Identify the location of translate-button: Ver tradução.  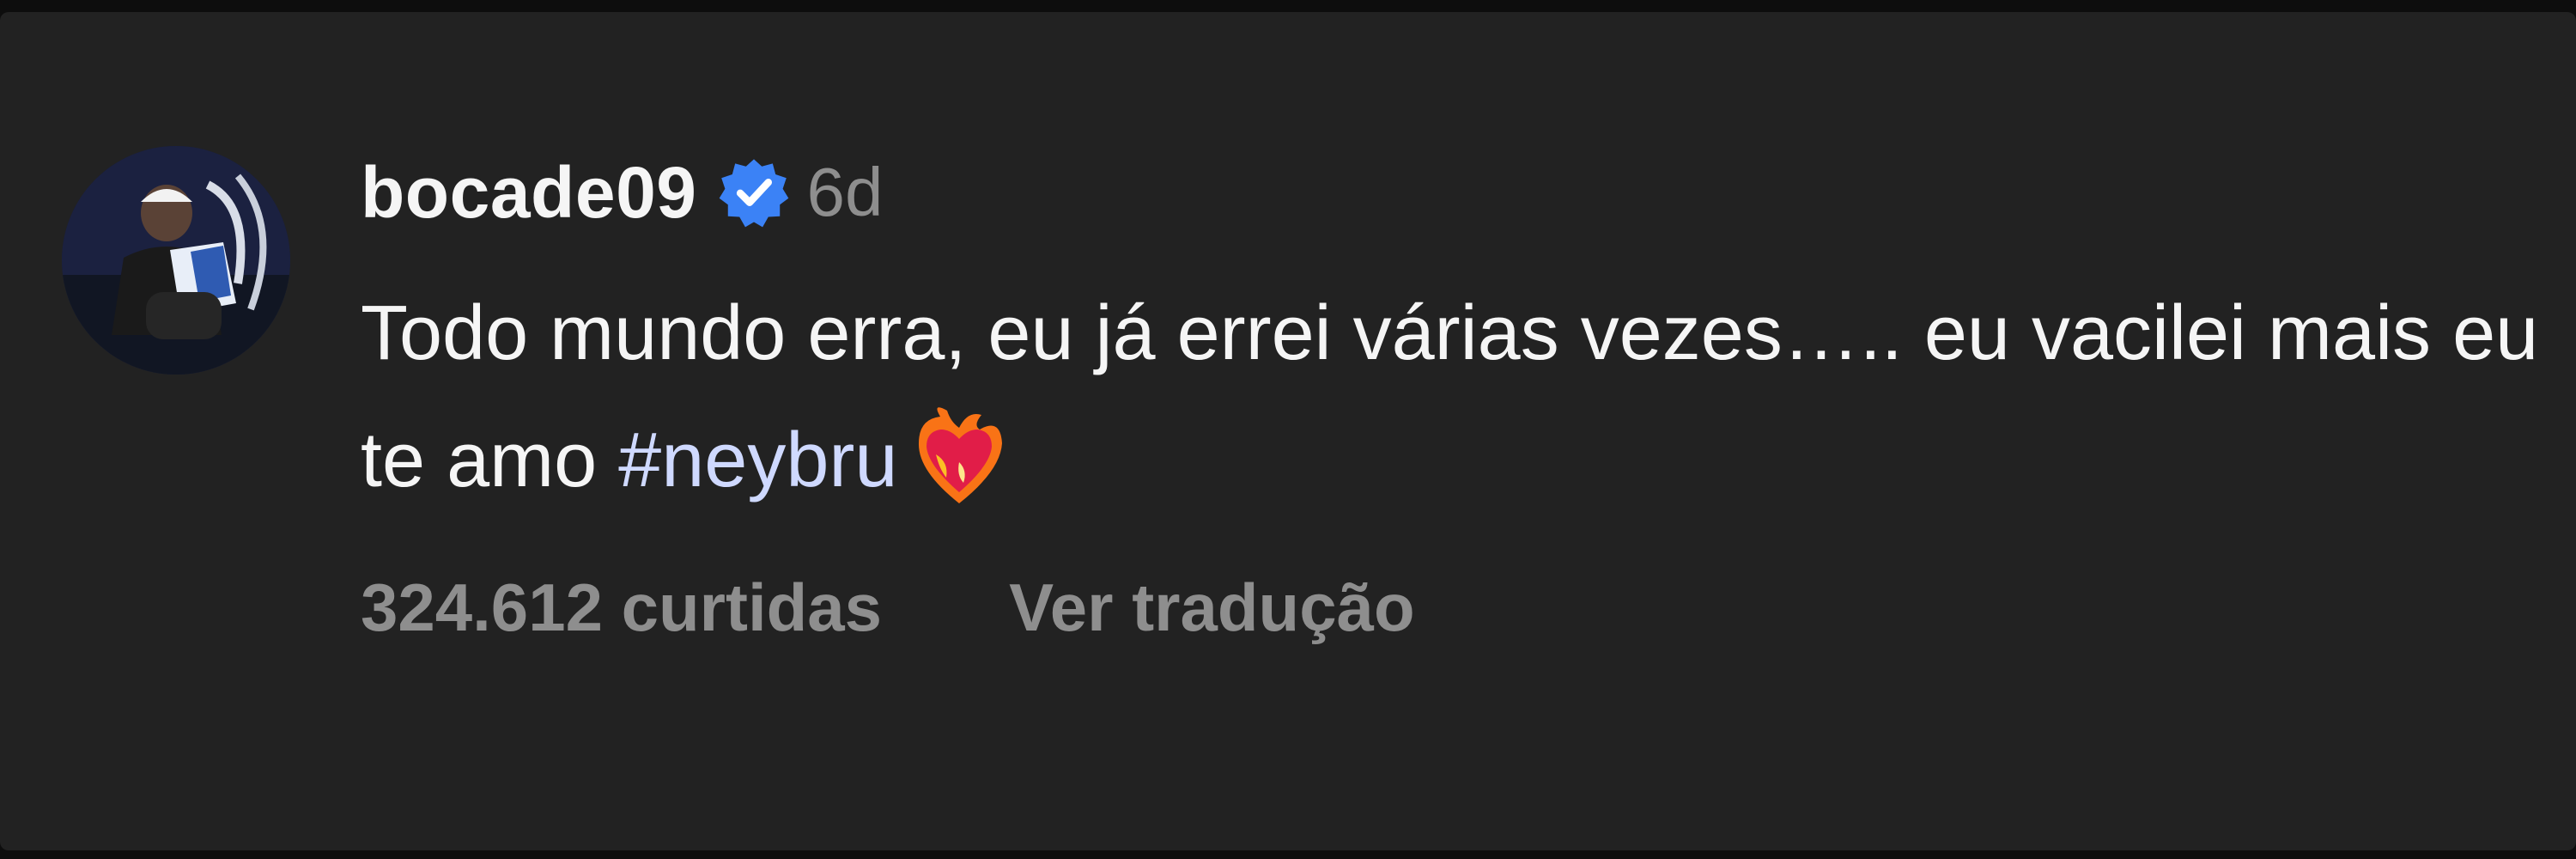
(1212, 608).